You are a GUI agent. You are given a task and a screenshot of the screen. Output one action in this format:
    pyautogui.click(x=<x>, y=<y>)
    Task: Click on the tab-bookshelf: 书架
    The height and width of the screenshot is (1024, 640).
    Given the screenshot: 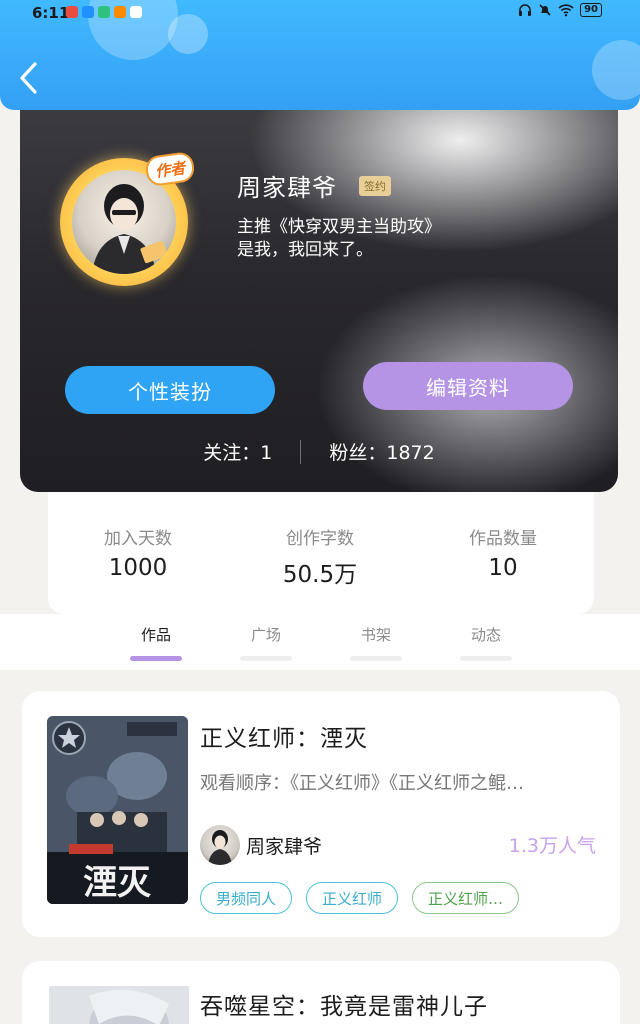 What is the action you would take?
    pyautogui.click(x=376, y=642)
    